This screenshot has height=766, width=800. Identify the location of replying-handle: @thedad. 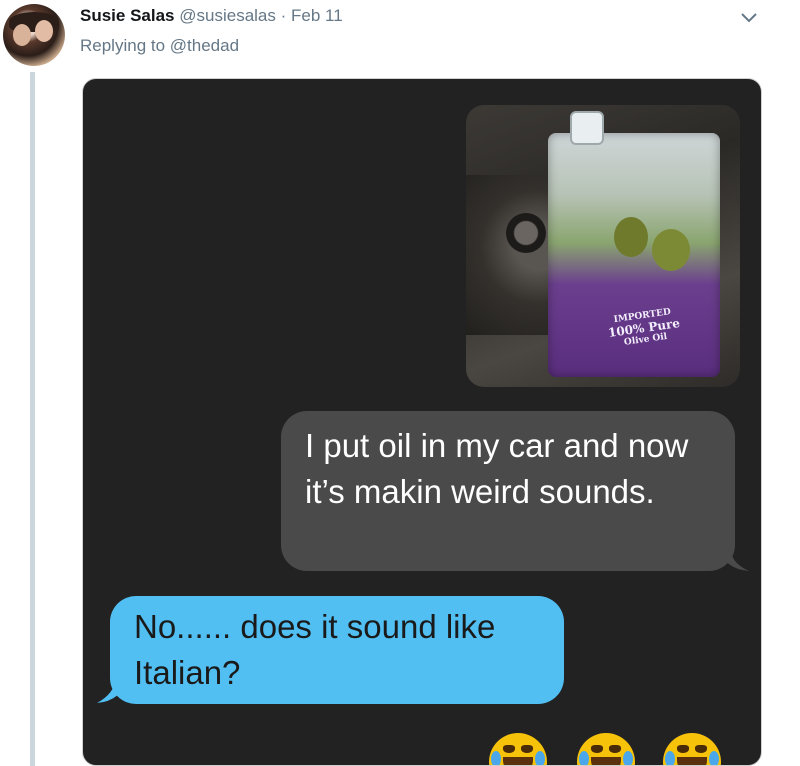
(204, 45).